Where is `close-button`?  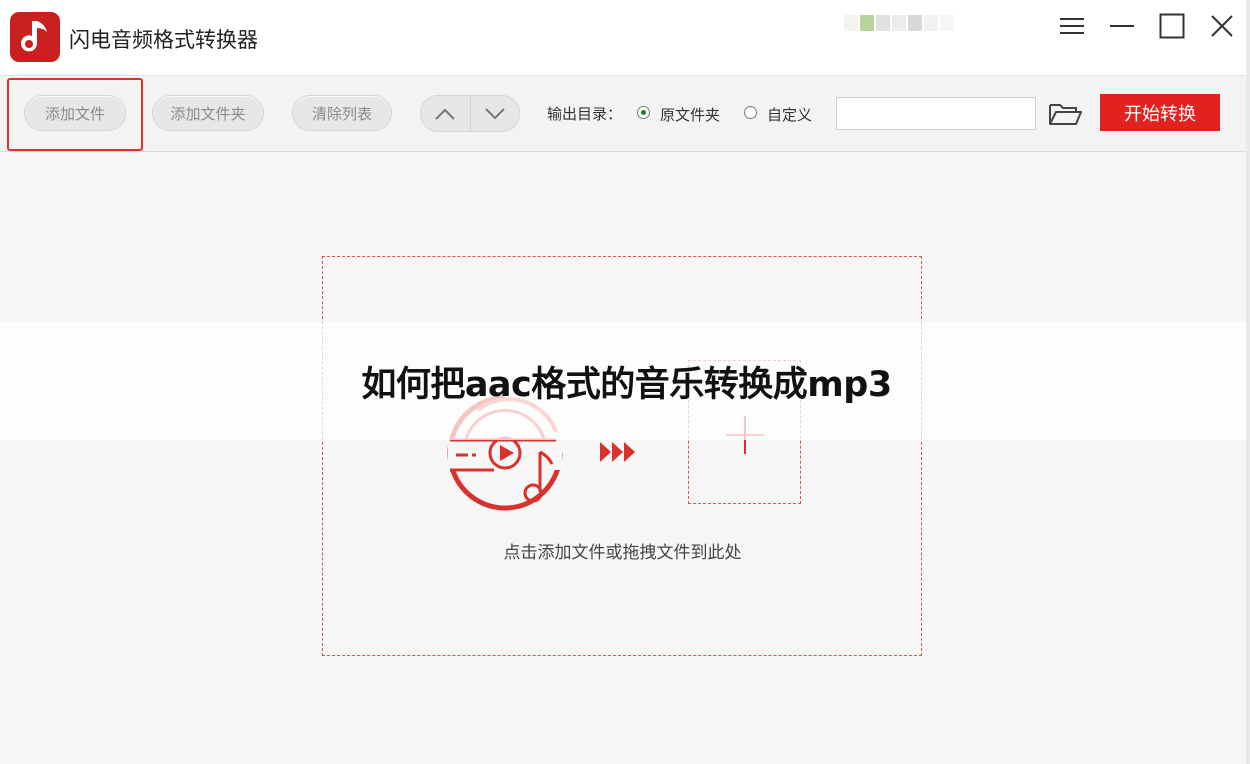 close-button is located at coordinates (1222, 26).